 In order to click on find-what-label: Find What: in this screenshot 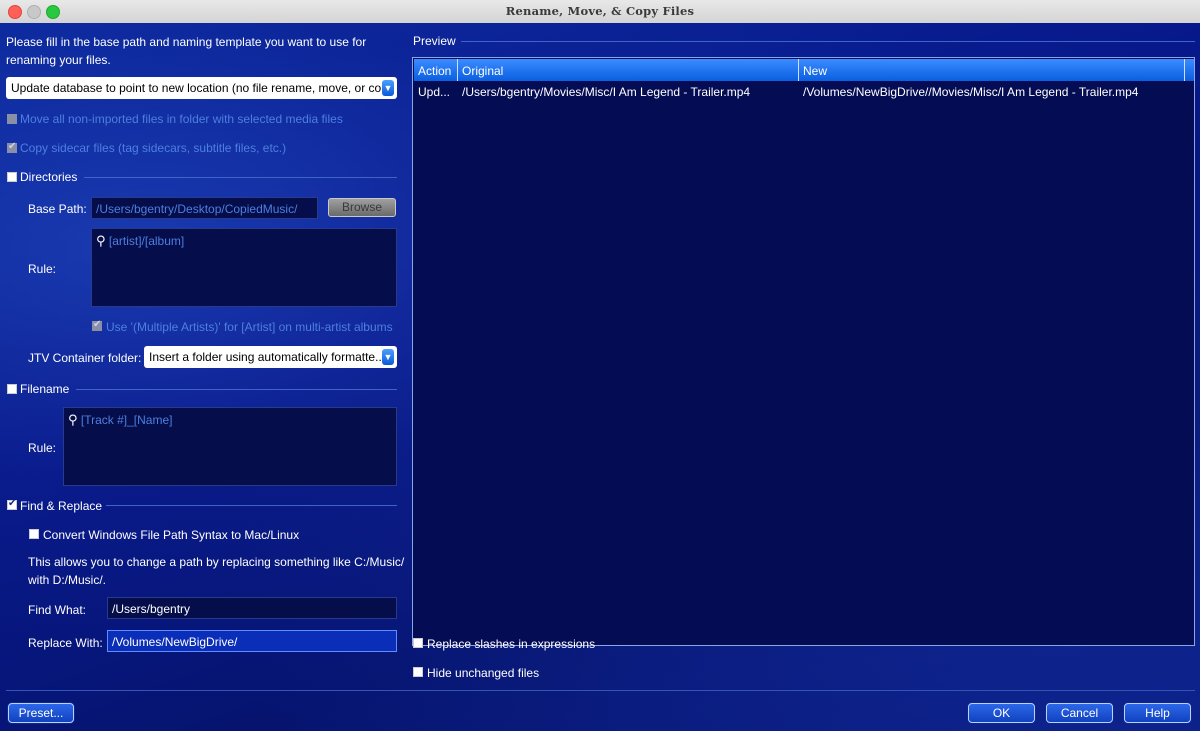, I will do `click(57, 610)`.